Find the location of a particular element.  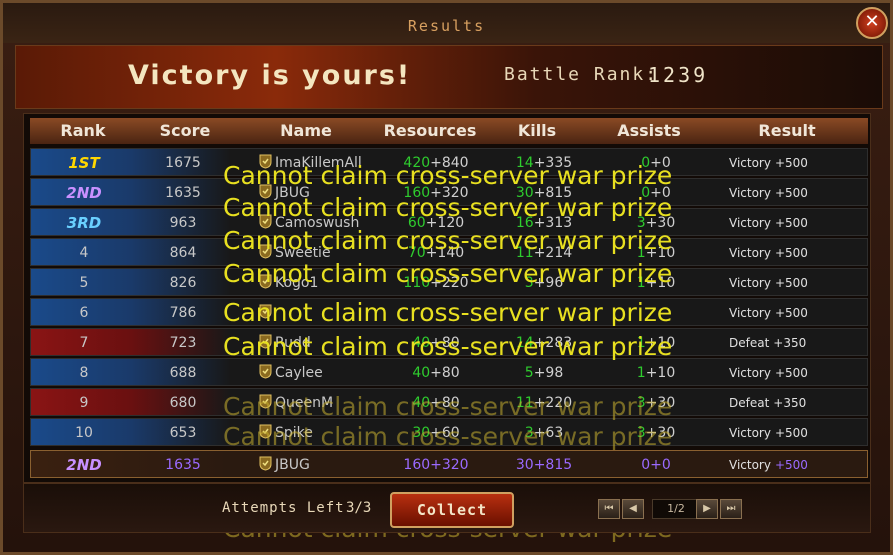

assists-cell: 0+0 is located at coordinates (656, 162).